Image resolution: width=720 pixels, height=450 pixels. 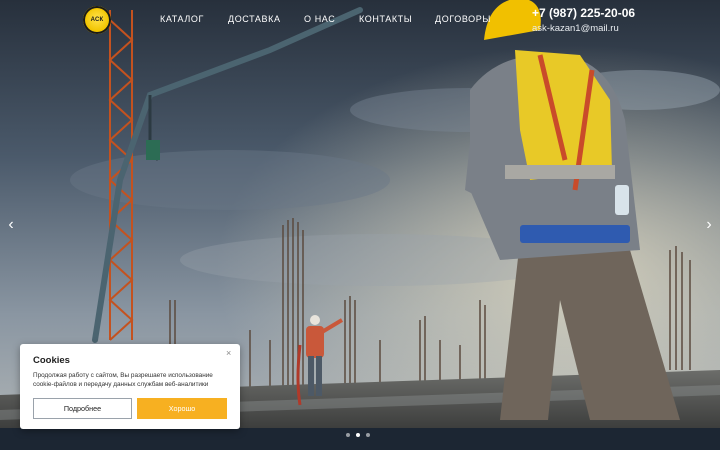 I want to click on logo-text: АСК, so click(x=97, y=20).